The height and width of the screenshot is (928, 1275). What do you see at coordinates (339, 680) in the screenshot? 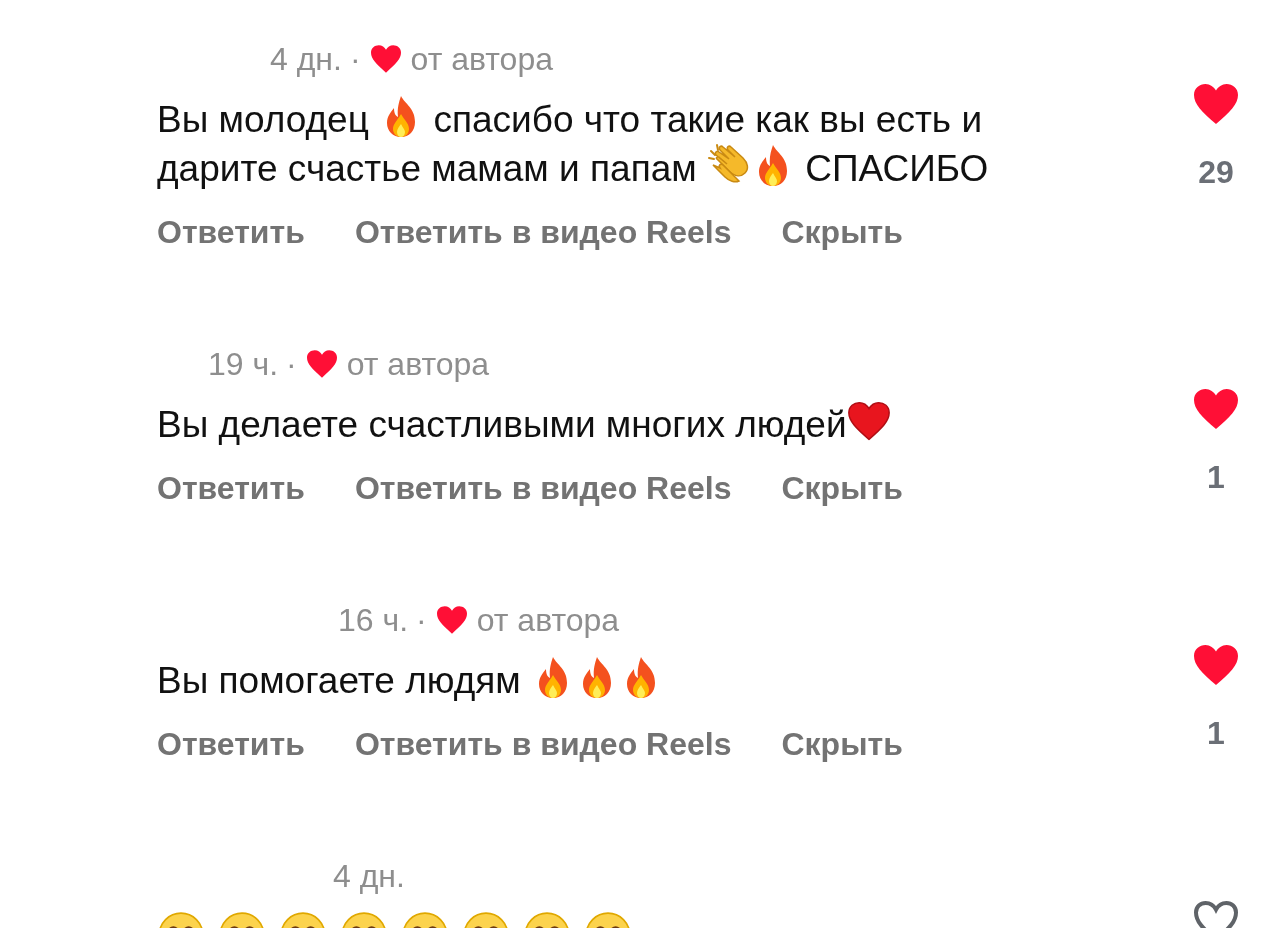
I see `comment-text: Вы помогаете людям` at bounding box center [339, 680].